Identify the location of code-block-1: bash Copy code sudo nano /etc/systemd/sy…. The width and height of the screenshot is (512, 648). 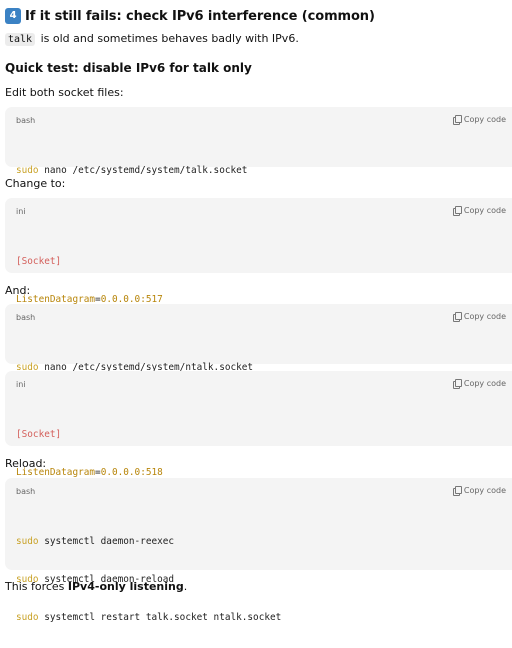
(258, 141).